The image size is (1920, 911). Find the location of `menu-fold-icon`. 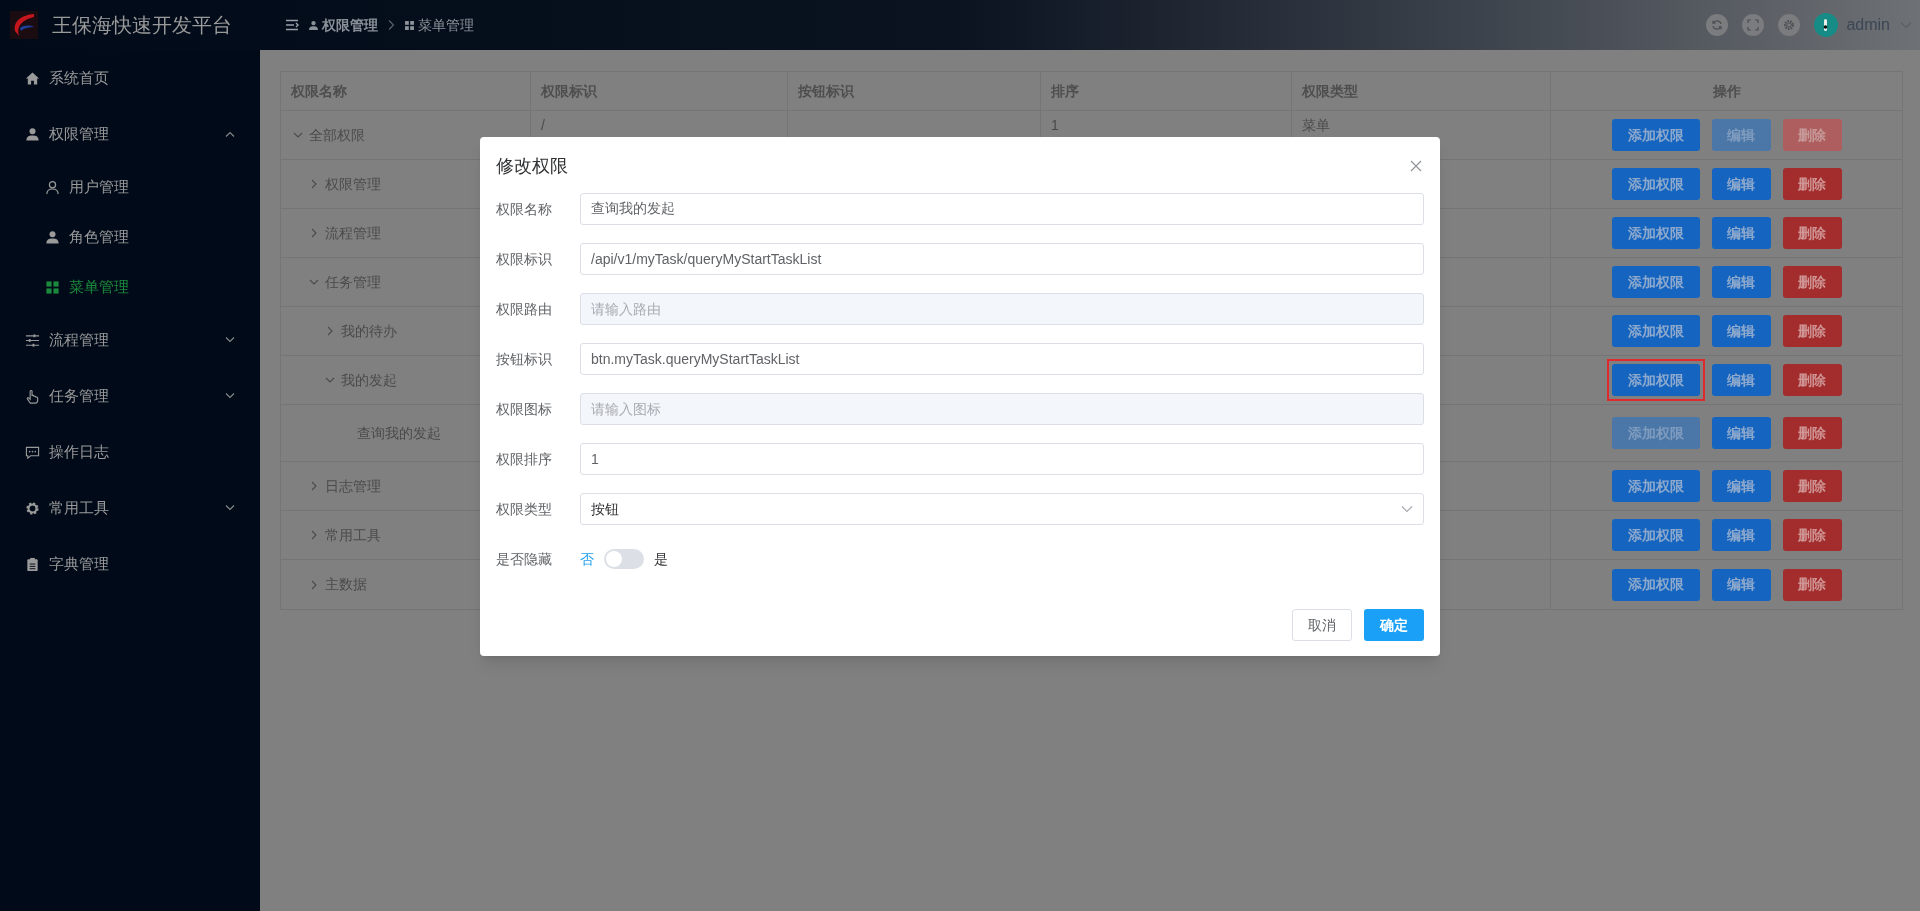

menu-fold-icon is located at coordinates (292, 25).